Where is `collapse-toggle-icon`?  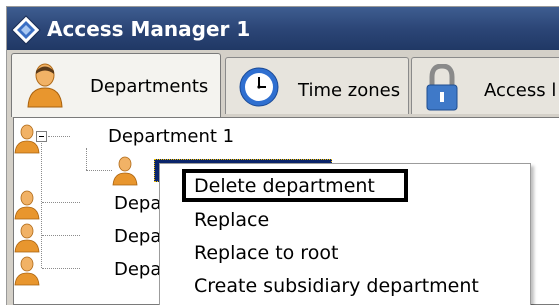 collapse-toggle-icon is located at coordinates (41, 136).